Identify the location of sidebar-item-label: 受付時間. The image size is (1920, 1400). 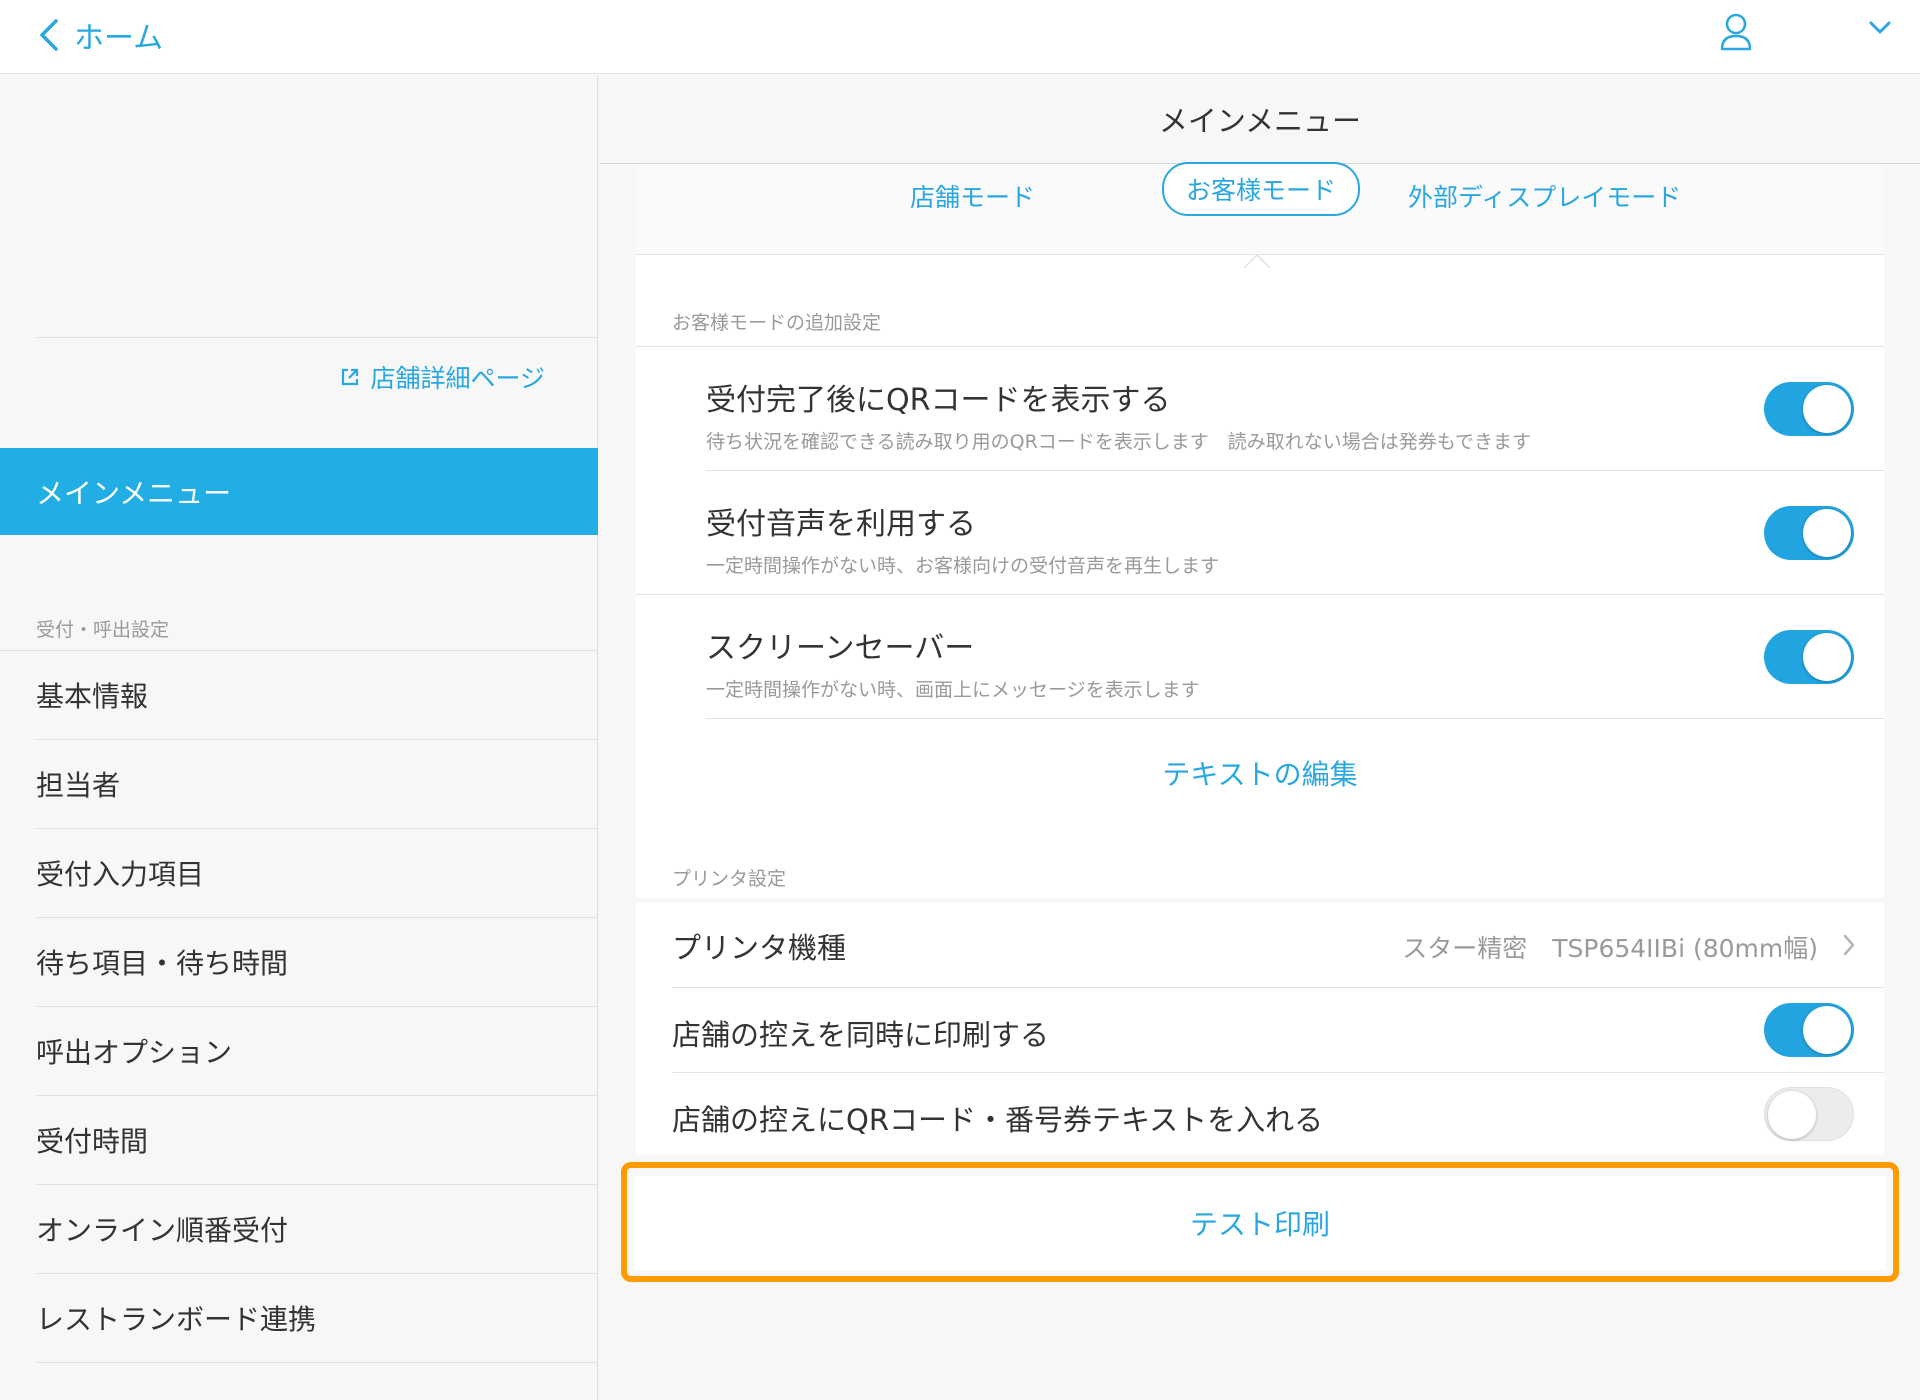
(92, 1141).